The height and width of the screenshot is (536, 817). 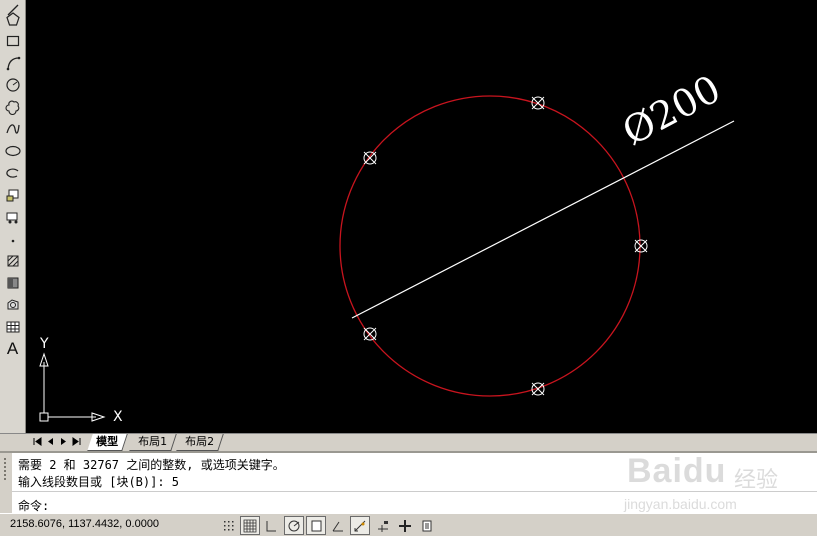 I want to click on snap-icon, so click(x=229, y=525).